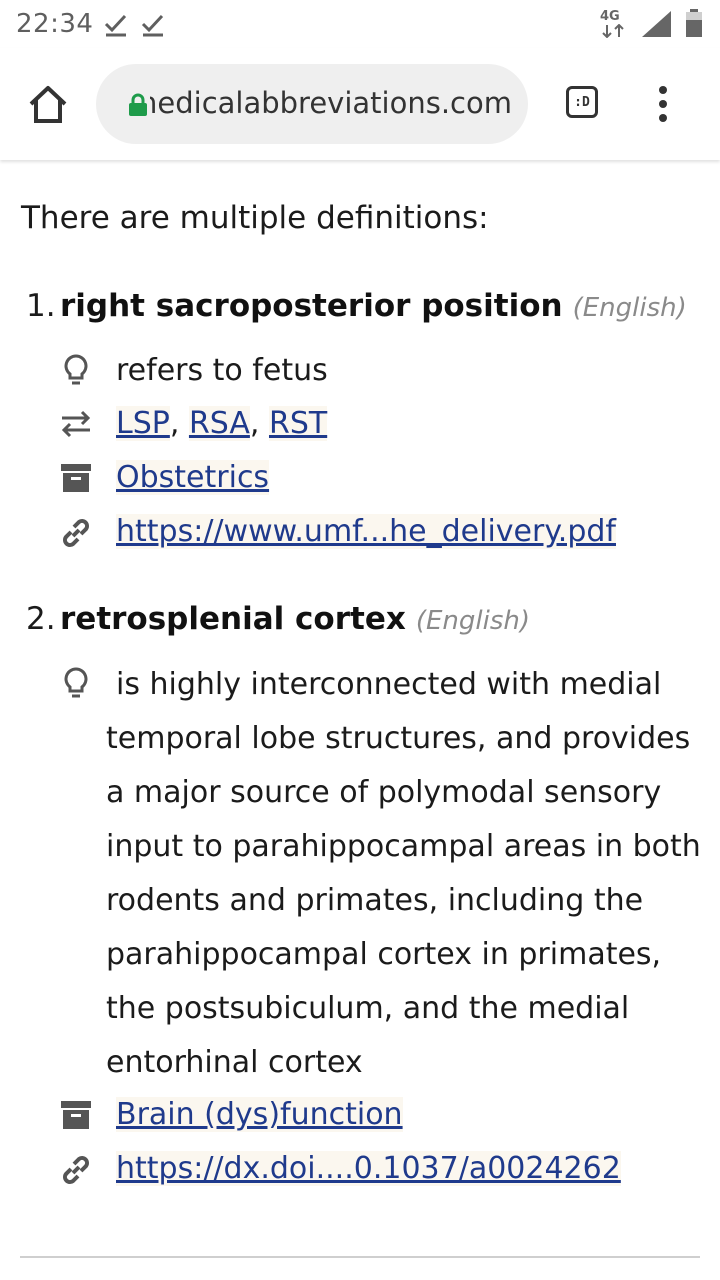 The image size is (720, 1280). What do you see at coordinates (610, 16) in the screenshot?
I see `network-type: 4G` at bounding box center [610, 16].